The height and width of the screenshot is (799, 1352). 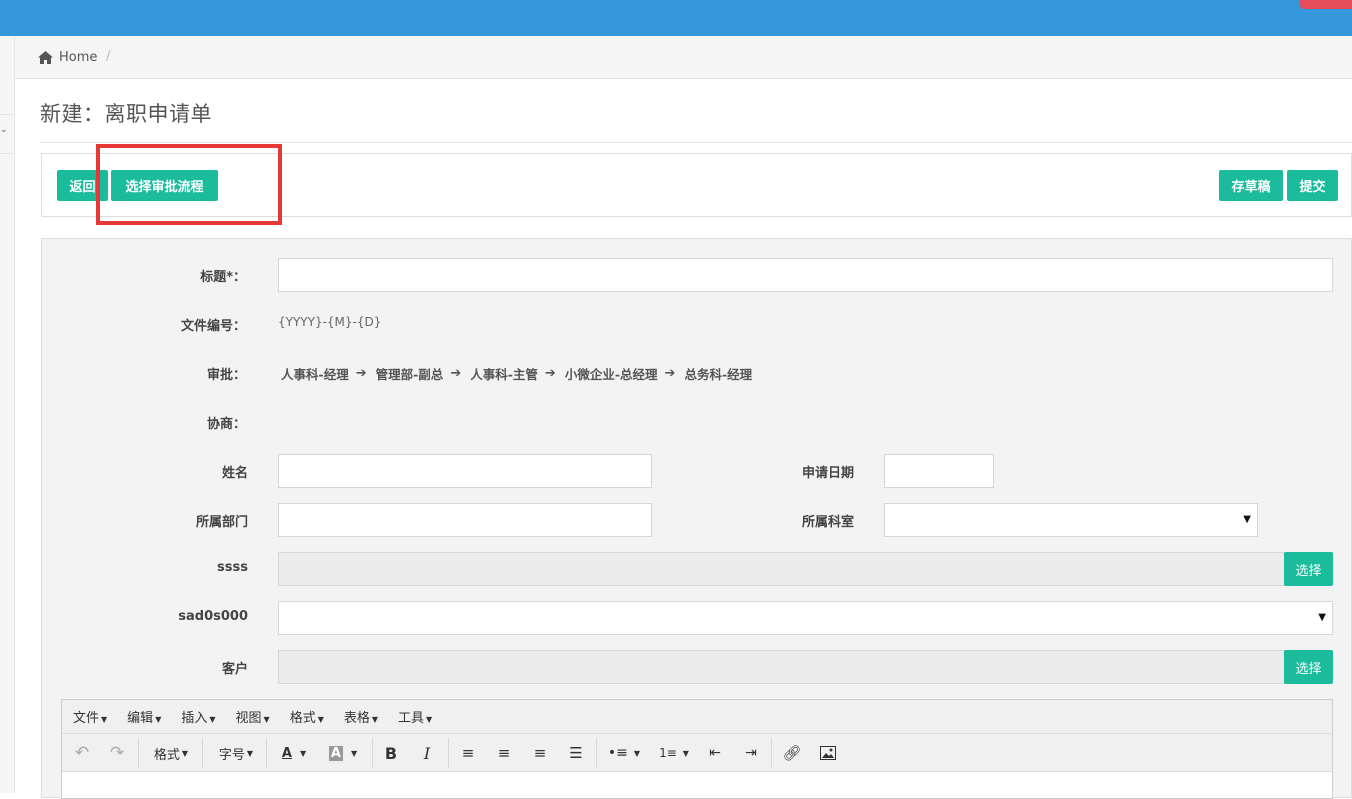 I want to click on breadcrumb: Home /, so click(x=683, y=57).